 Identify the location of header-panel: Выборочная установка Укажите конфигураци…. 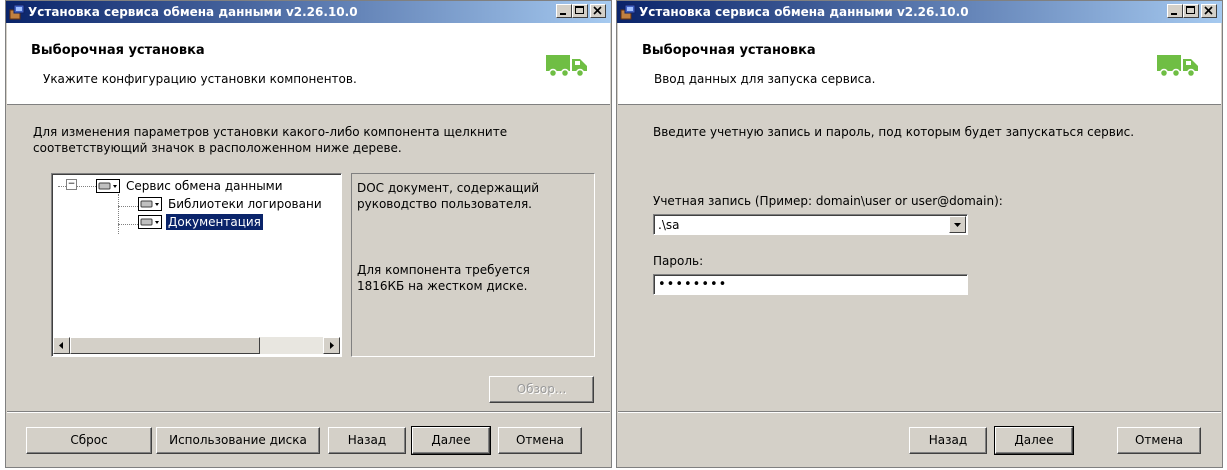
(308, 64).